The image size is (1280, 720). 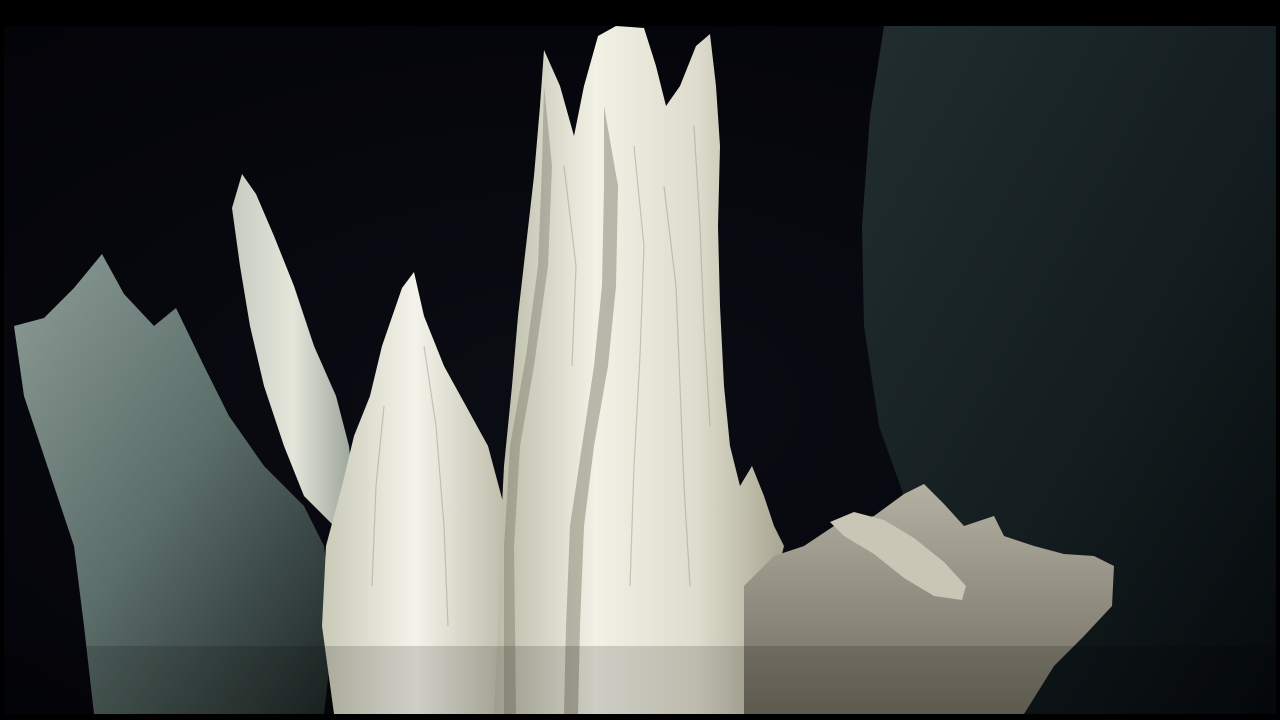 I want to click on lower-vignette, so click(x=640, y=680).